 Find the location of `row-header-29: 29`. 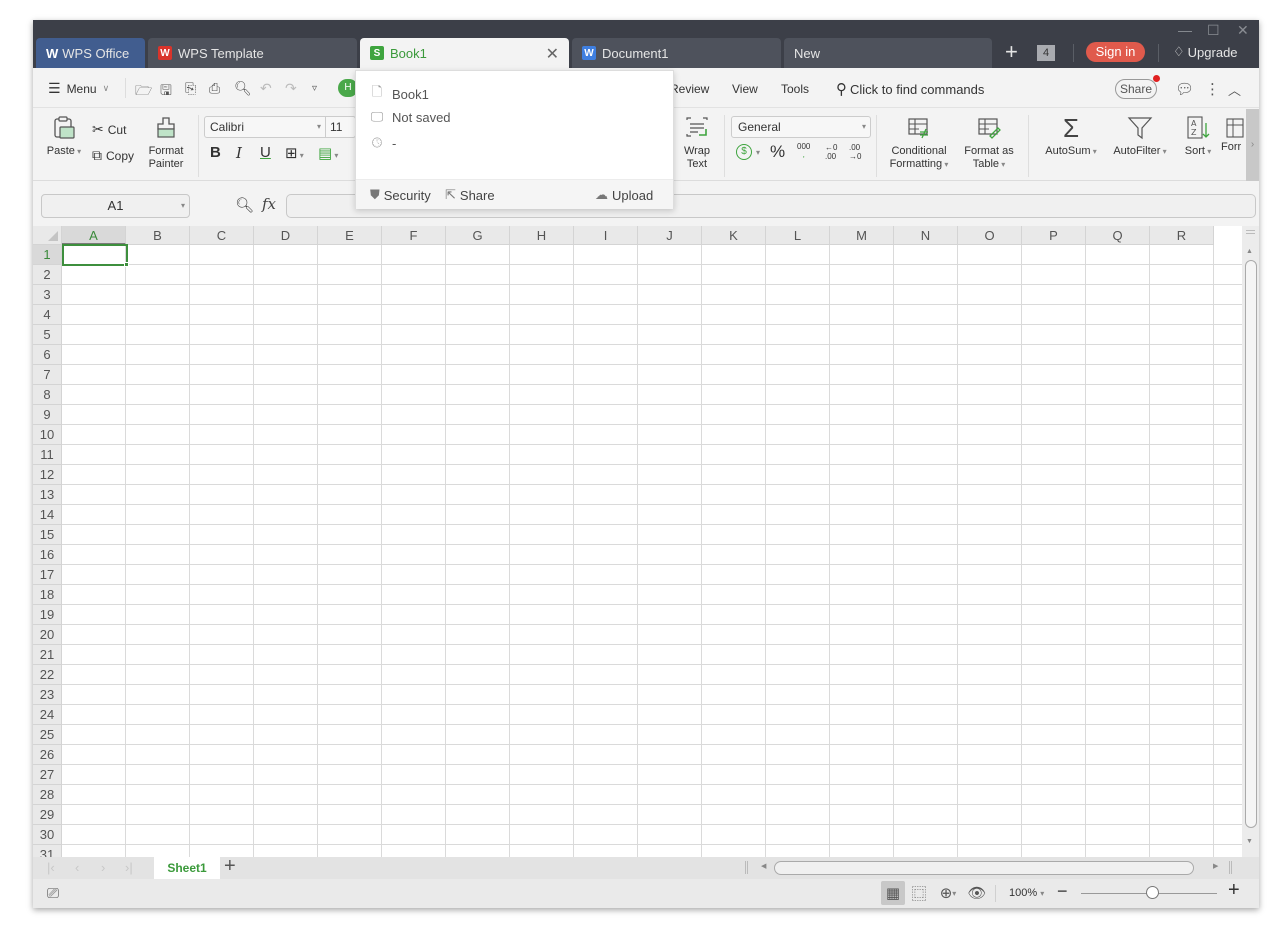

row-header-29: 29 is located at coordinates (47, 815).